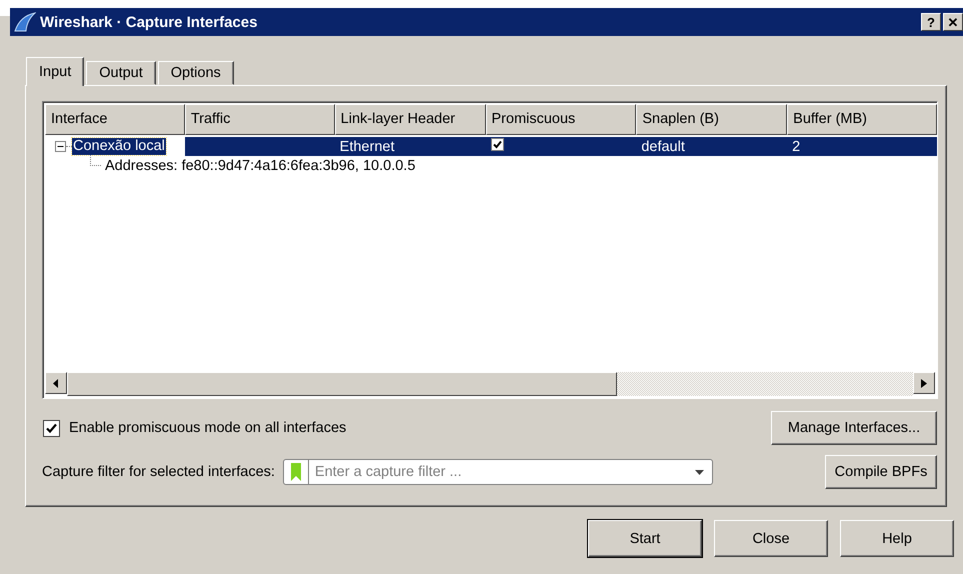  What do you see at coordinates (645, 538) in the screenshot?
I see `dialog-button: Start` at bounding box center [645, 538].